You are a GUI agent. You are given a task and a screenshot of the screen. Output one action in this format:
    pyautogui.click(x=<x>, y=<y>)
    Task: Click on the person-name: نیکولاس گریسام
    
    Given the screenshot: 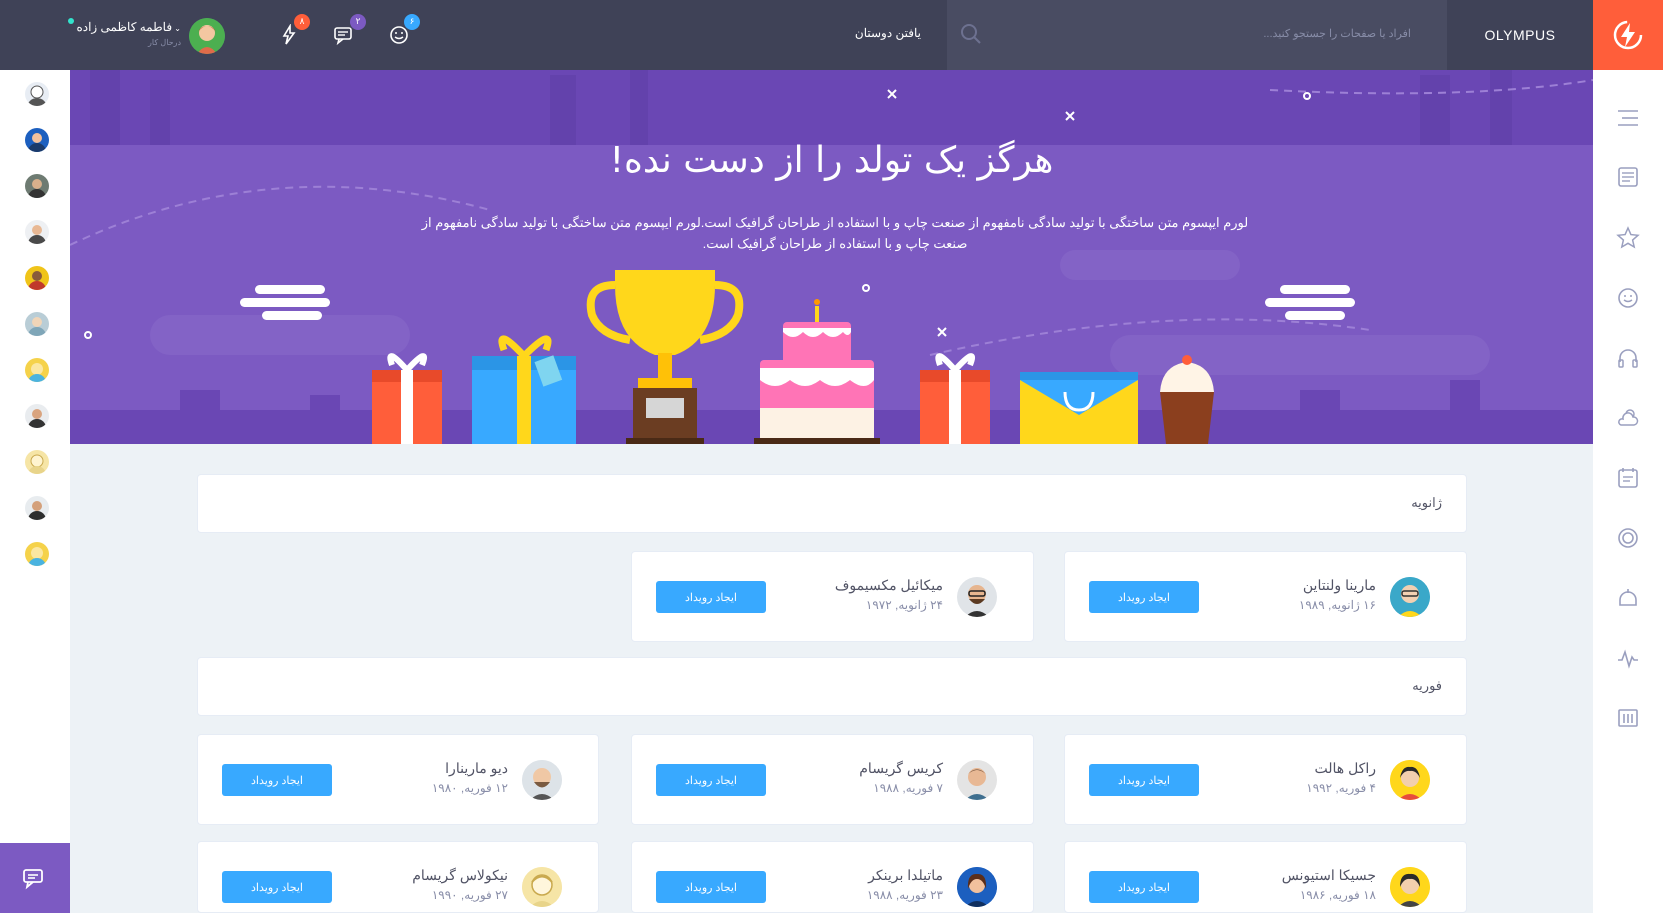 What is the action you would take?
    pyautogui.click(x=460, y=875)
    